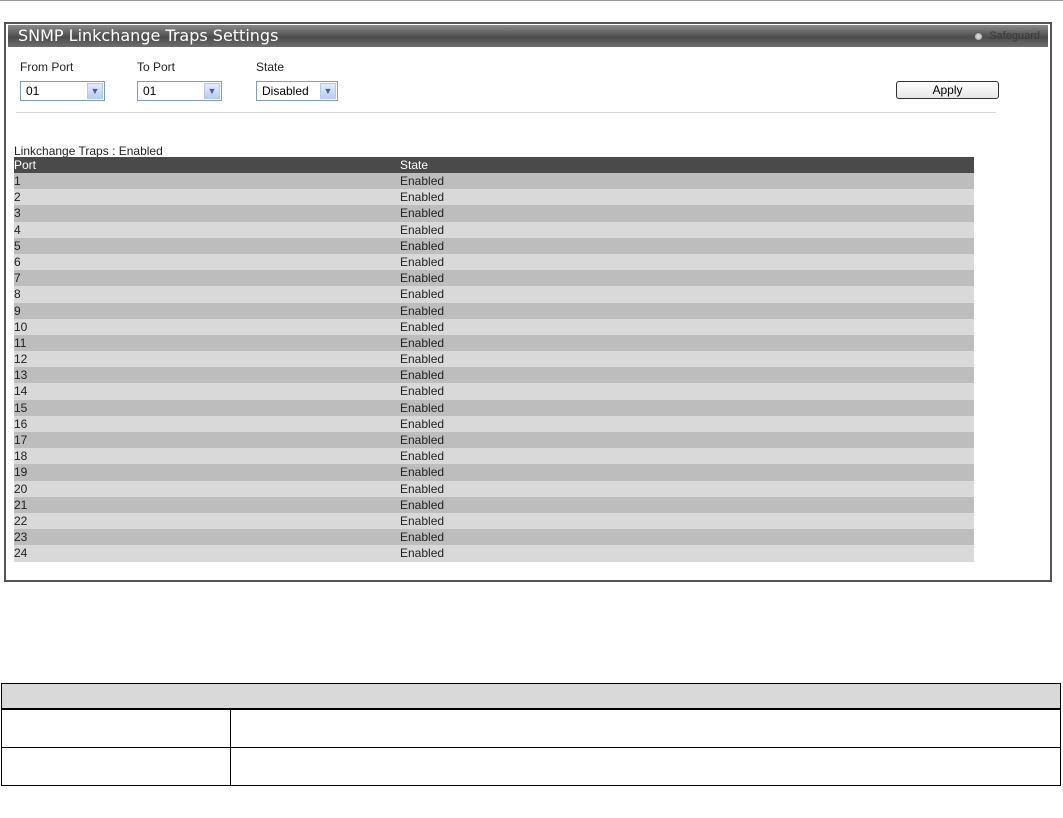 This screenshot has width=1063, height=818. I want to click on port-cell: 23, so click(21, 537).